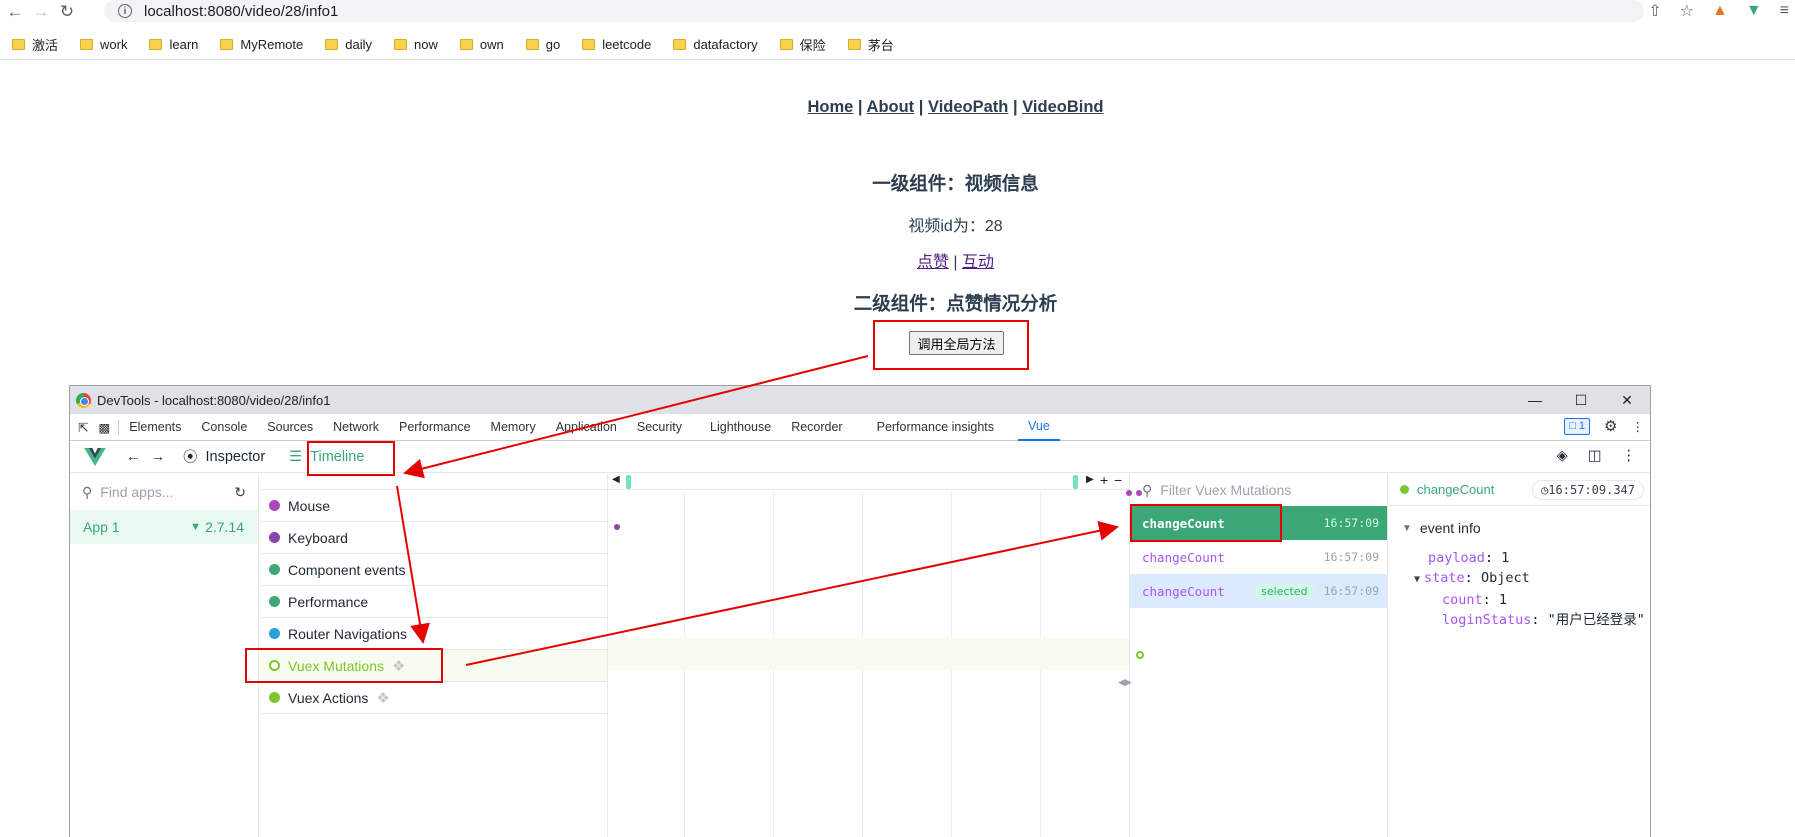  What do you see at coordinates (1118, 480) in the screenshot?
I see `zoom-out-icon: −` at bounding box center [1118, 480].